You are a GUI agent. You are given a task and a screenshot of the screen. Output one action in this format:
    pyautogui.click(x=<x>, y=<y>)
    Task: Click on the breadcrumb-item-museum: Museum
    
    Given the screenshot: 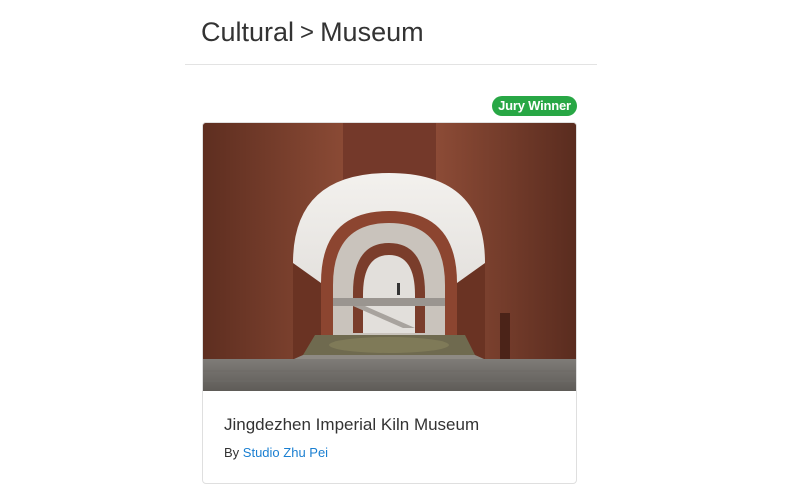 What is the action you would take?
    pyautogui.click(x=372, y=32)
    